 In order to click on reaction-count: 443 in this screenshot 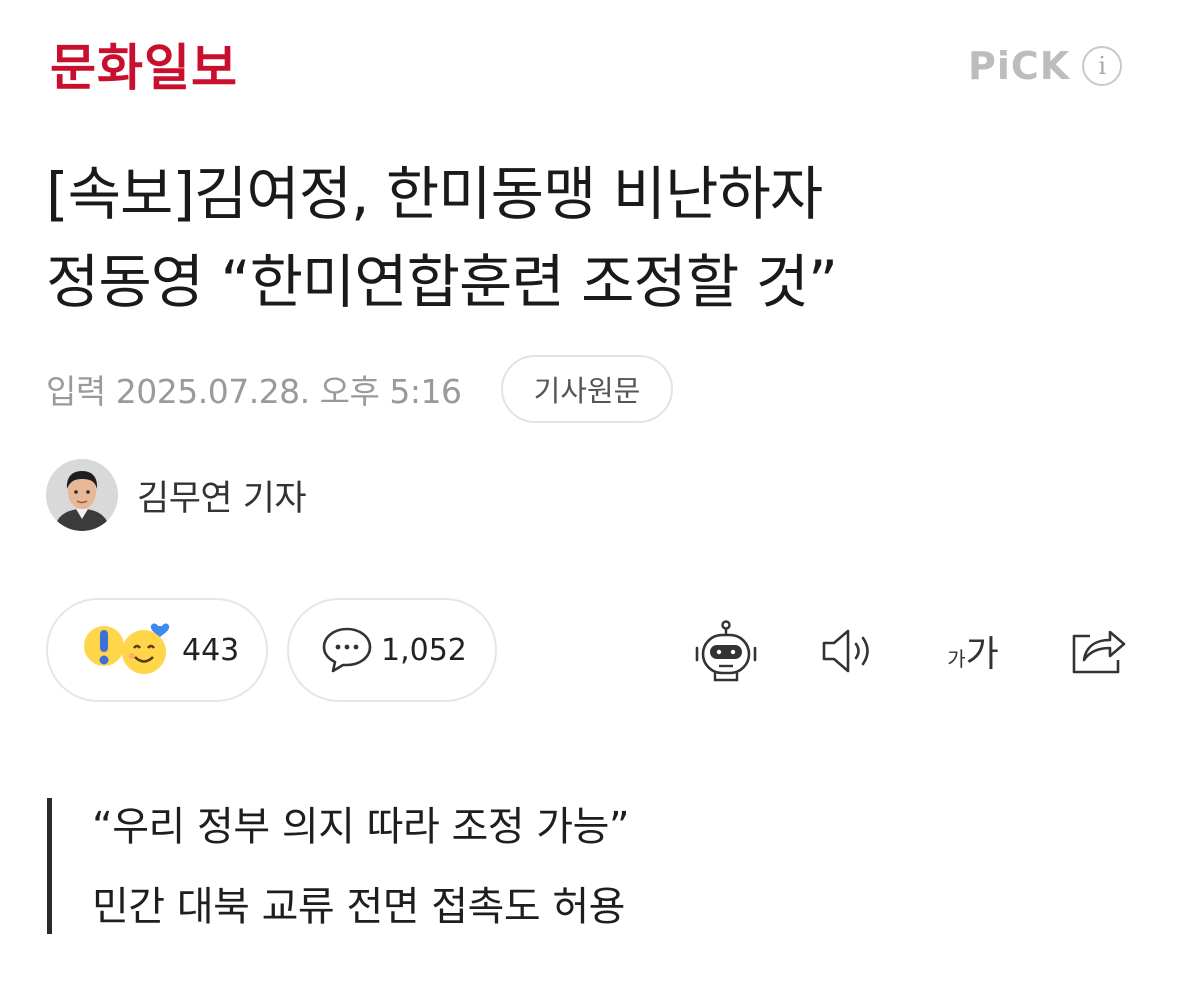, I will do `click(211, 650)`.